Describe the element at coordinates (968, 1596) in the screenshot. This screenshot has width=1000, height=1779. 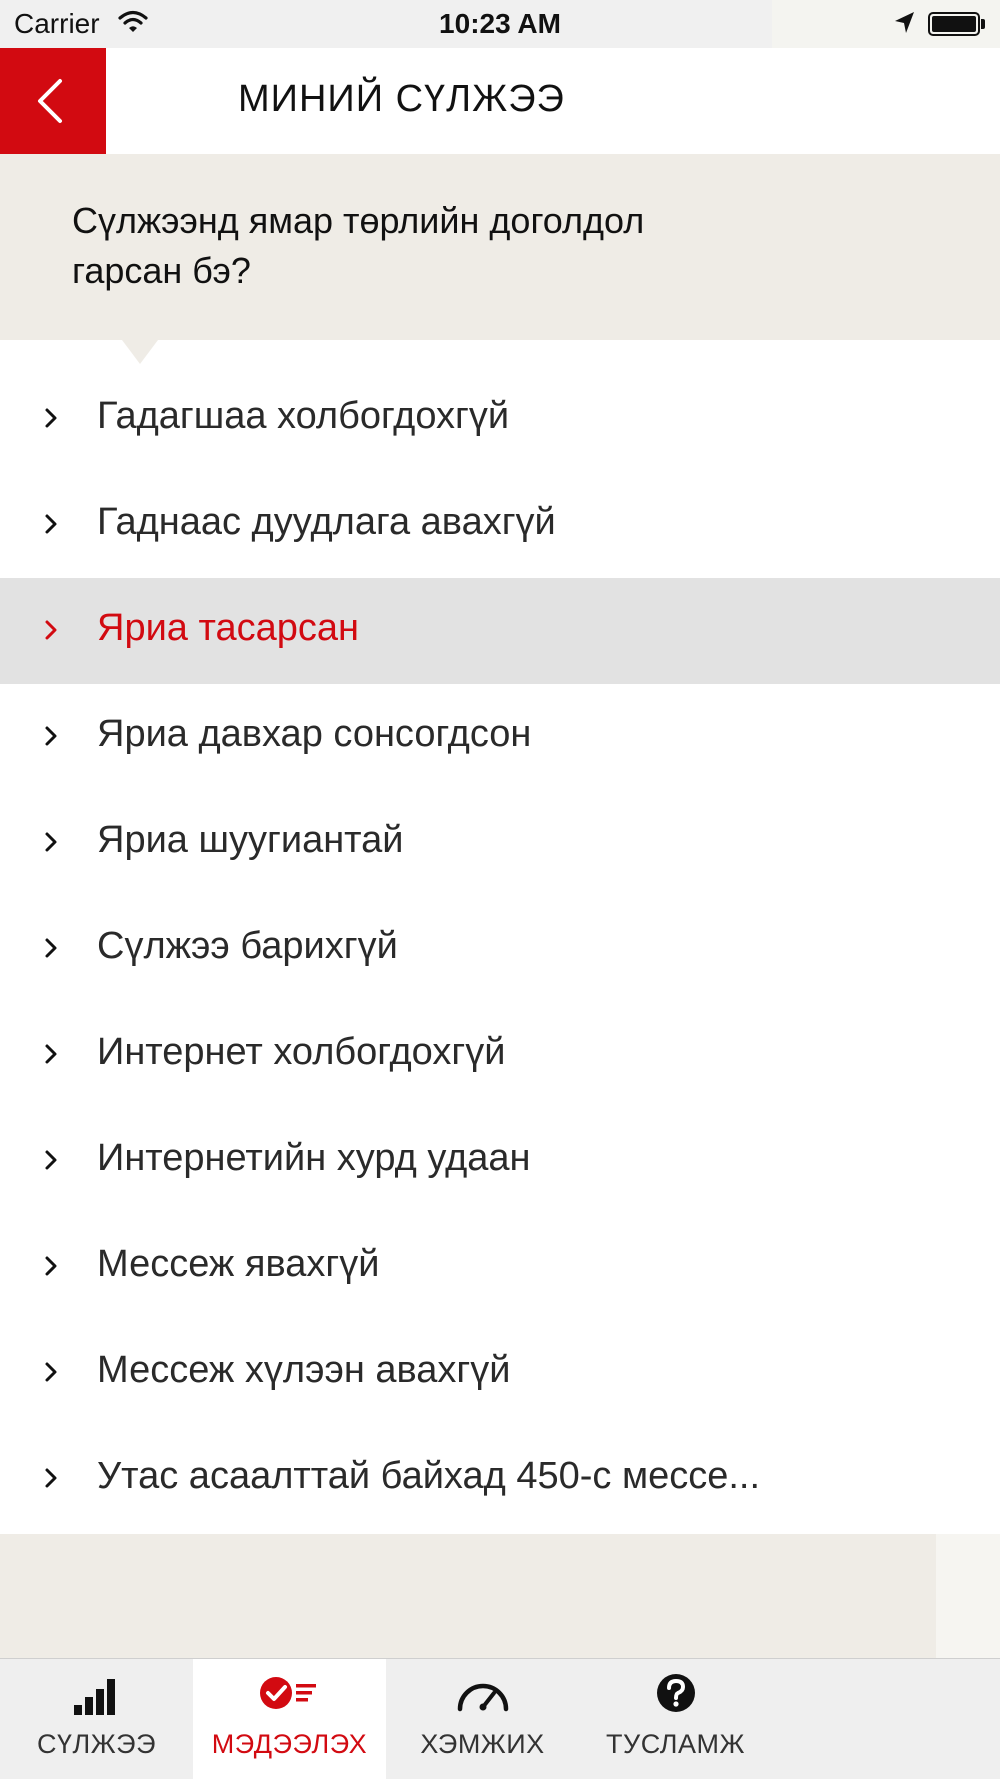
I see `list-footer-area-right` at that location.